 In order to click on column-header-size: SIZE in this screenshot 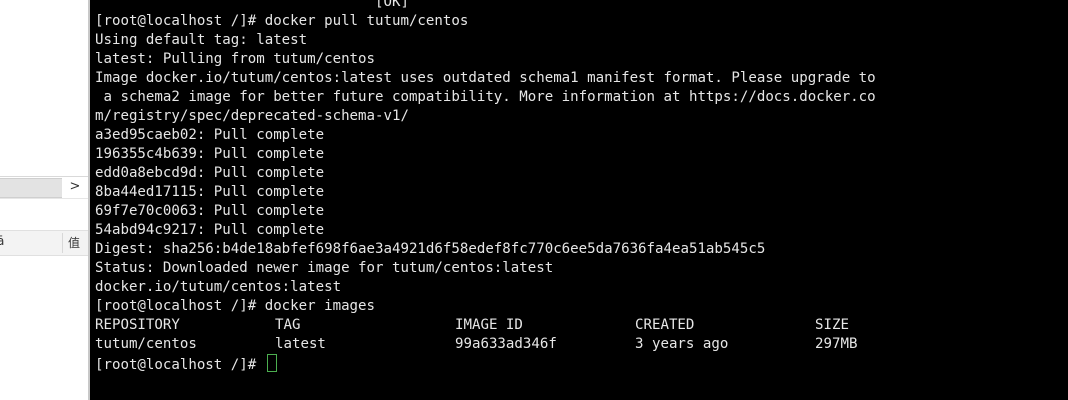, I will do `click(832, 325)`.